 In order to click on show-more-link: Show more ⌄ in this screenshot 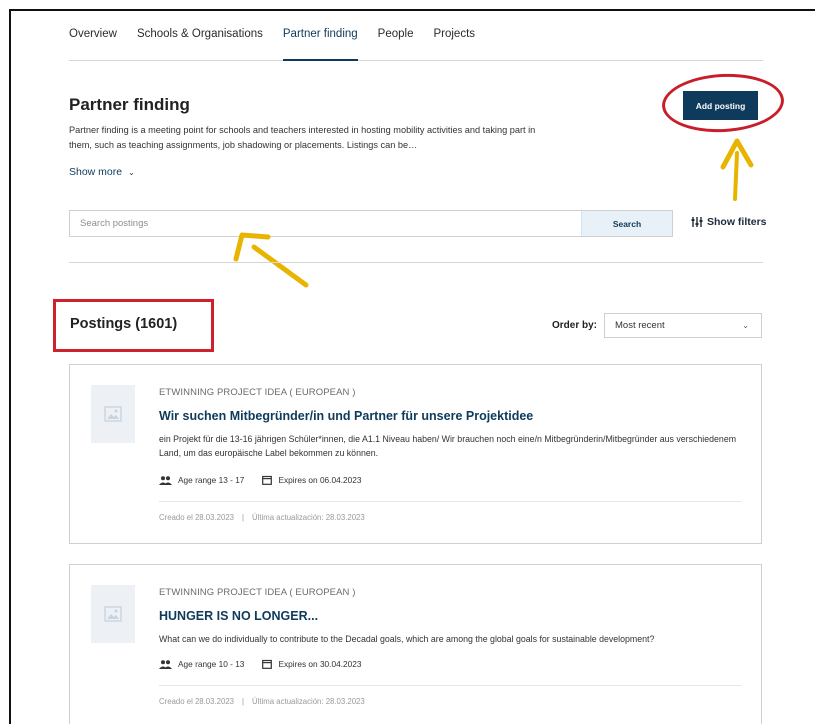, I will do `click(102, 172)`.